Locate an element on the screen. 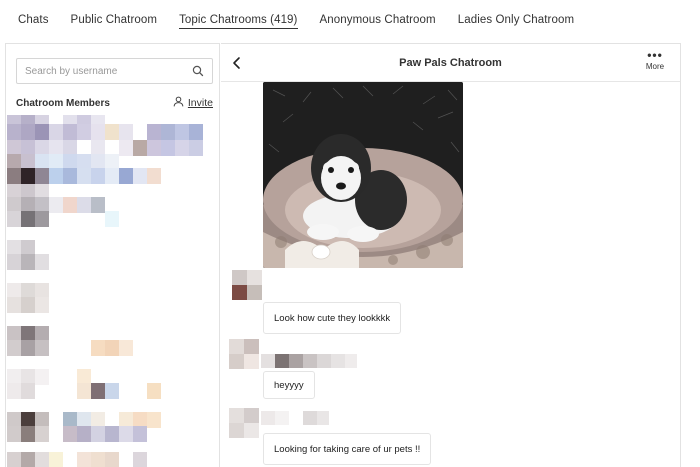 The image size is (700, 467). invite-label: Invite is located at coordinates (200, 103).